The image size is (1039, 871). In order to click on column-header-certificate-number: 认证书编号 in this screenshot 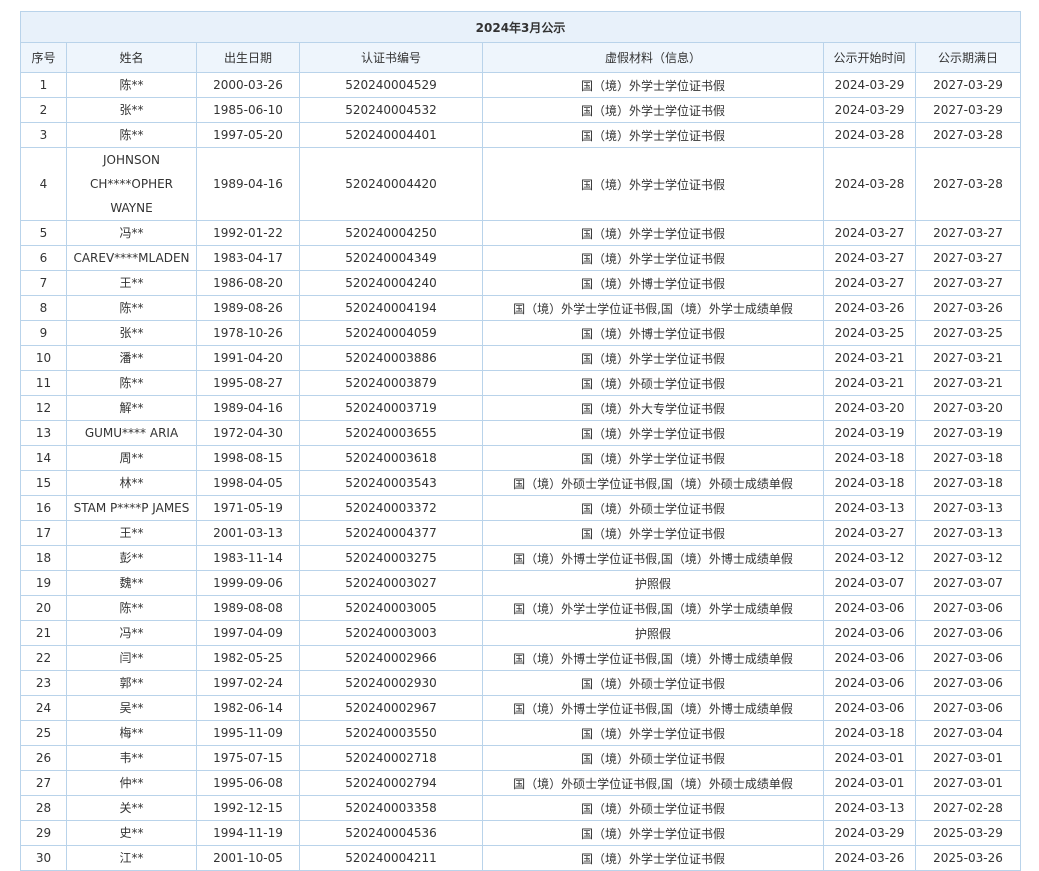, I will do `click(391, 57)`.